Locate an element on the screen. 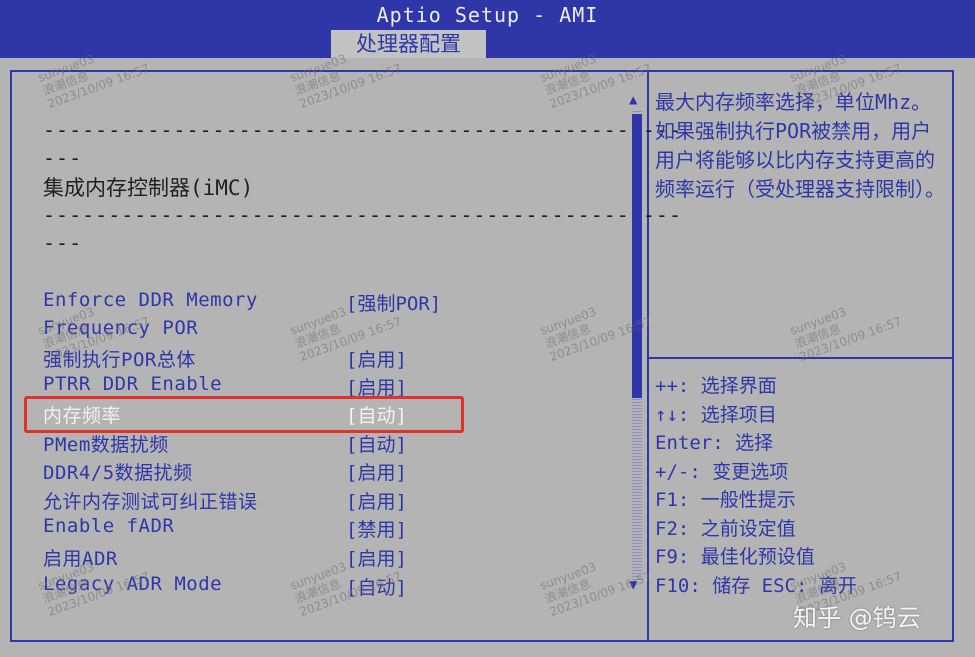 The image size is (975, 657). setting-label: Frequency POR is located at coordinates (121, 328).